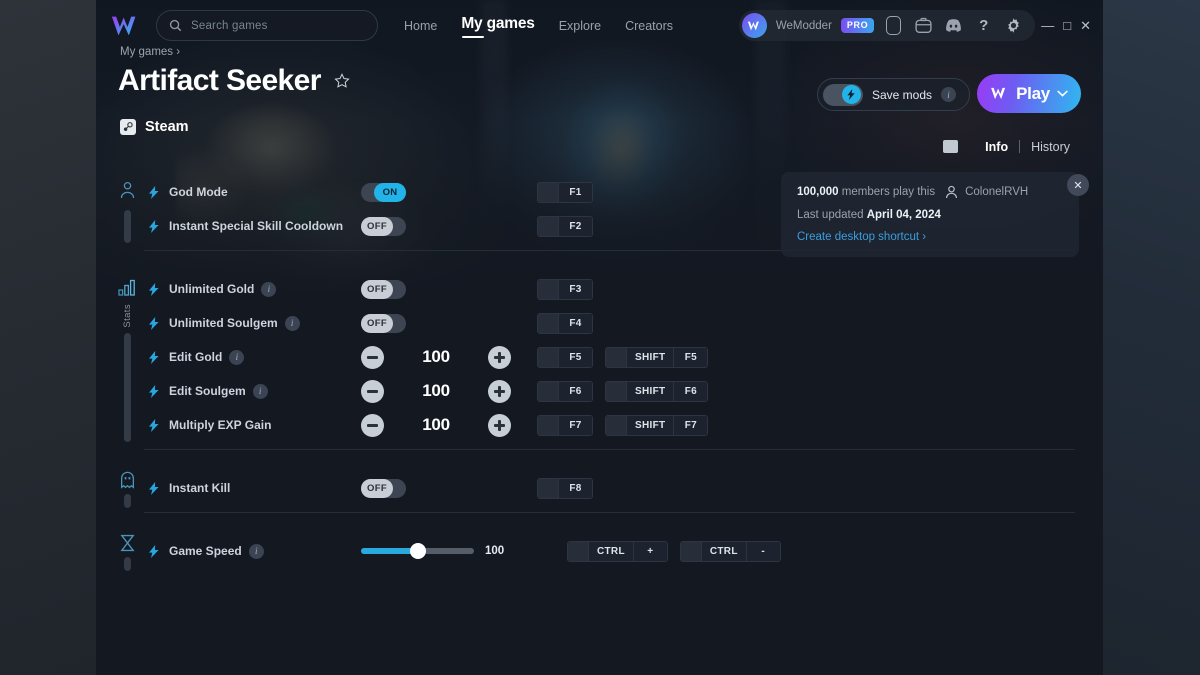  Describe the element at coordinates (565, 391) in the screenshot. I see `hotkey-chip: F6` at that location.